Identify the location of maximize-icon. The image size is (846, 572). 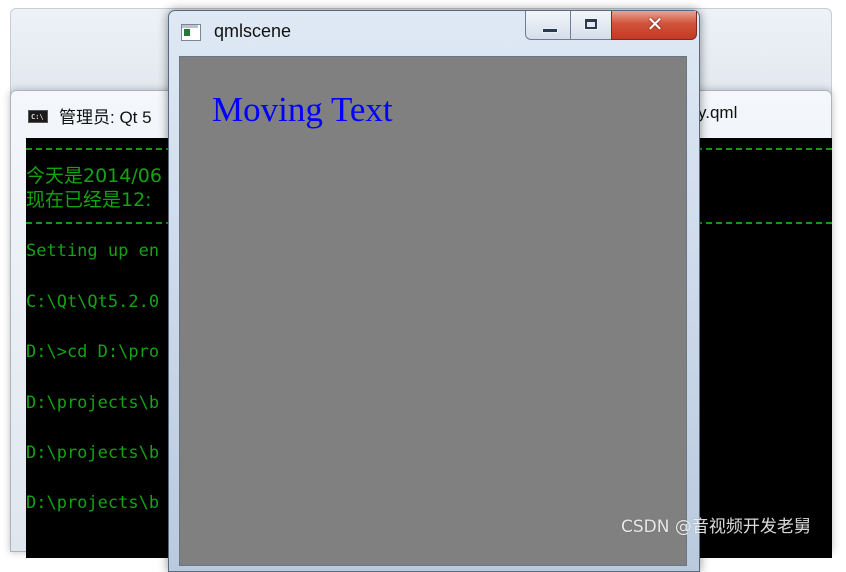
(591, 24).